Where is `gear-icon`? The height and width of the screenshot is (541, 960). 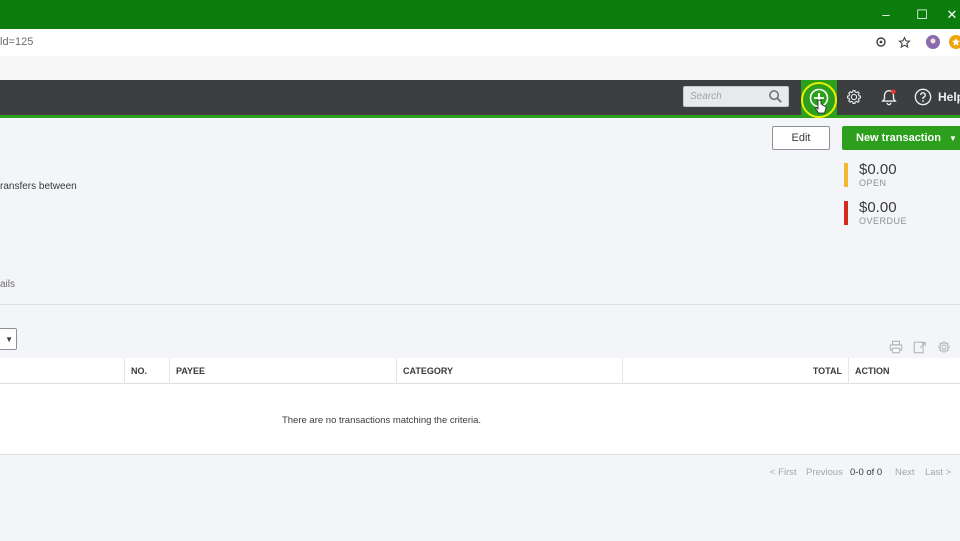
gear-icon is located at coordinates (854, 97).